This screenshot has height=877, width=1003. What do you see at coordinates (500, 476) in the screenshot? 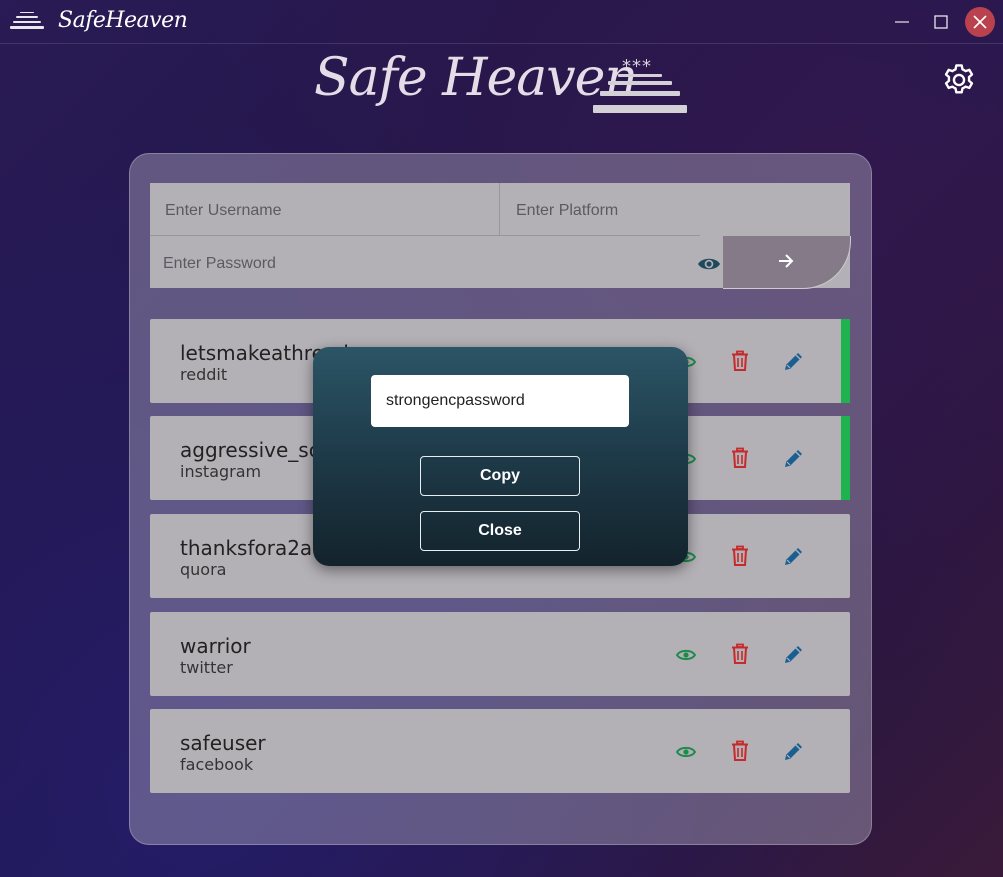
I see `copy-button: Copy` at bounding box center [500, 476].